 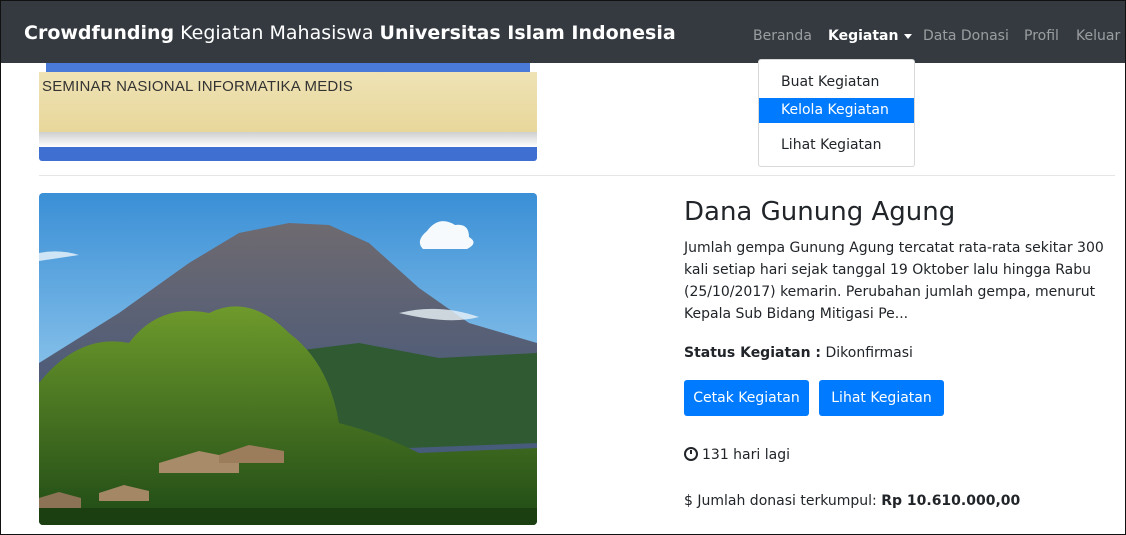 I want to click on activity-status: Status Kegiatan : Dikonfirmasi, so click(x=798, y=353).